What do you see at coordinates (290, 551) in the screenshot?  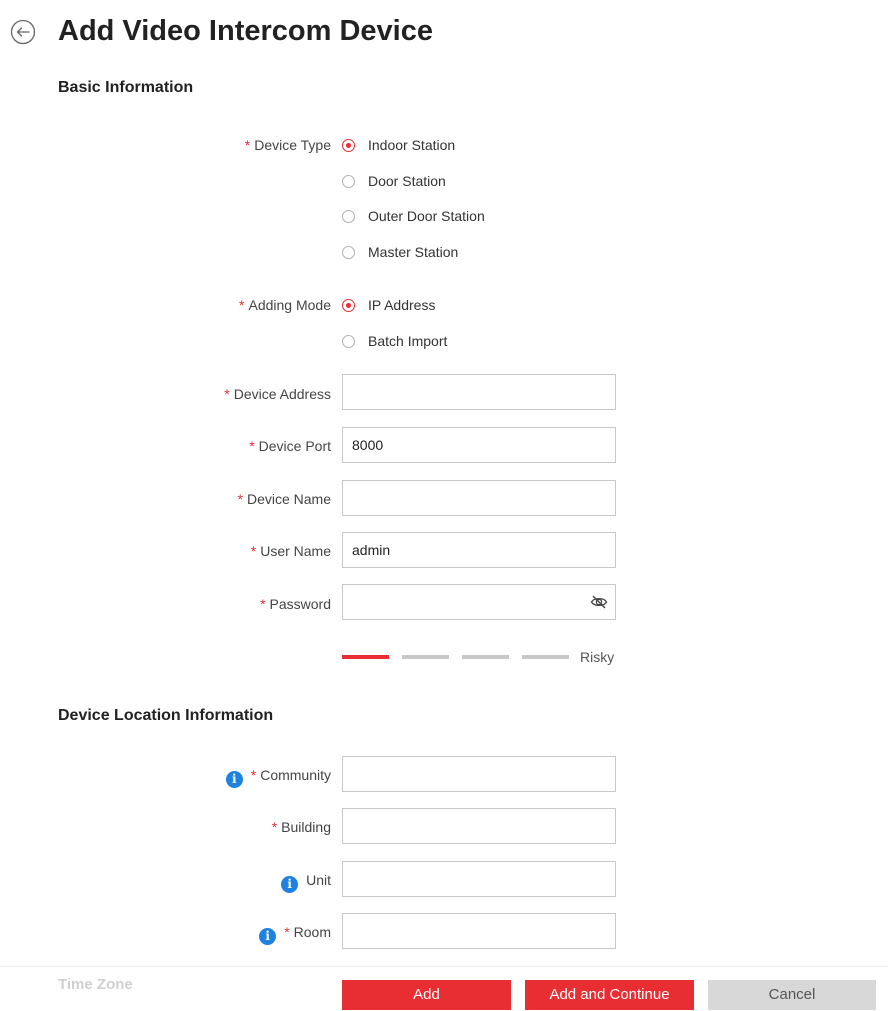 I see `user-name-label: * User Name` at bounding box center [290, 551].